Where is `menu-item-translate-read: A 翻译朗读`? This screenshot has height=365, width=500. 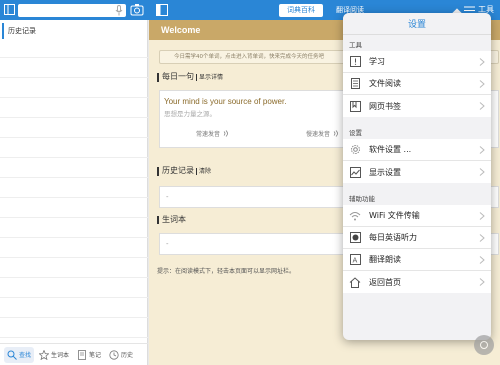 menu-item-translate-read: A 翻译朗读 is located at coordinates (417, 260).